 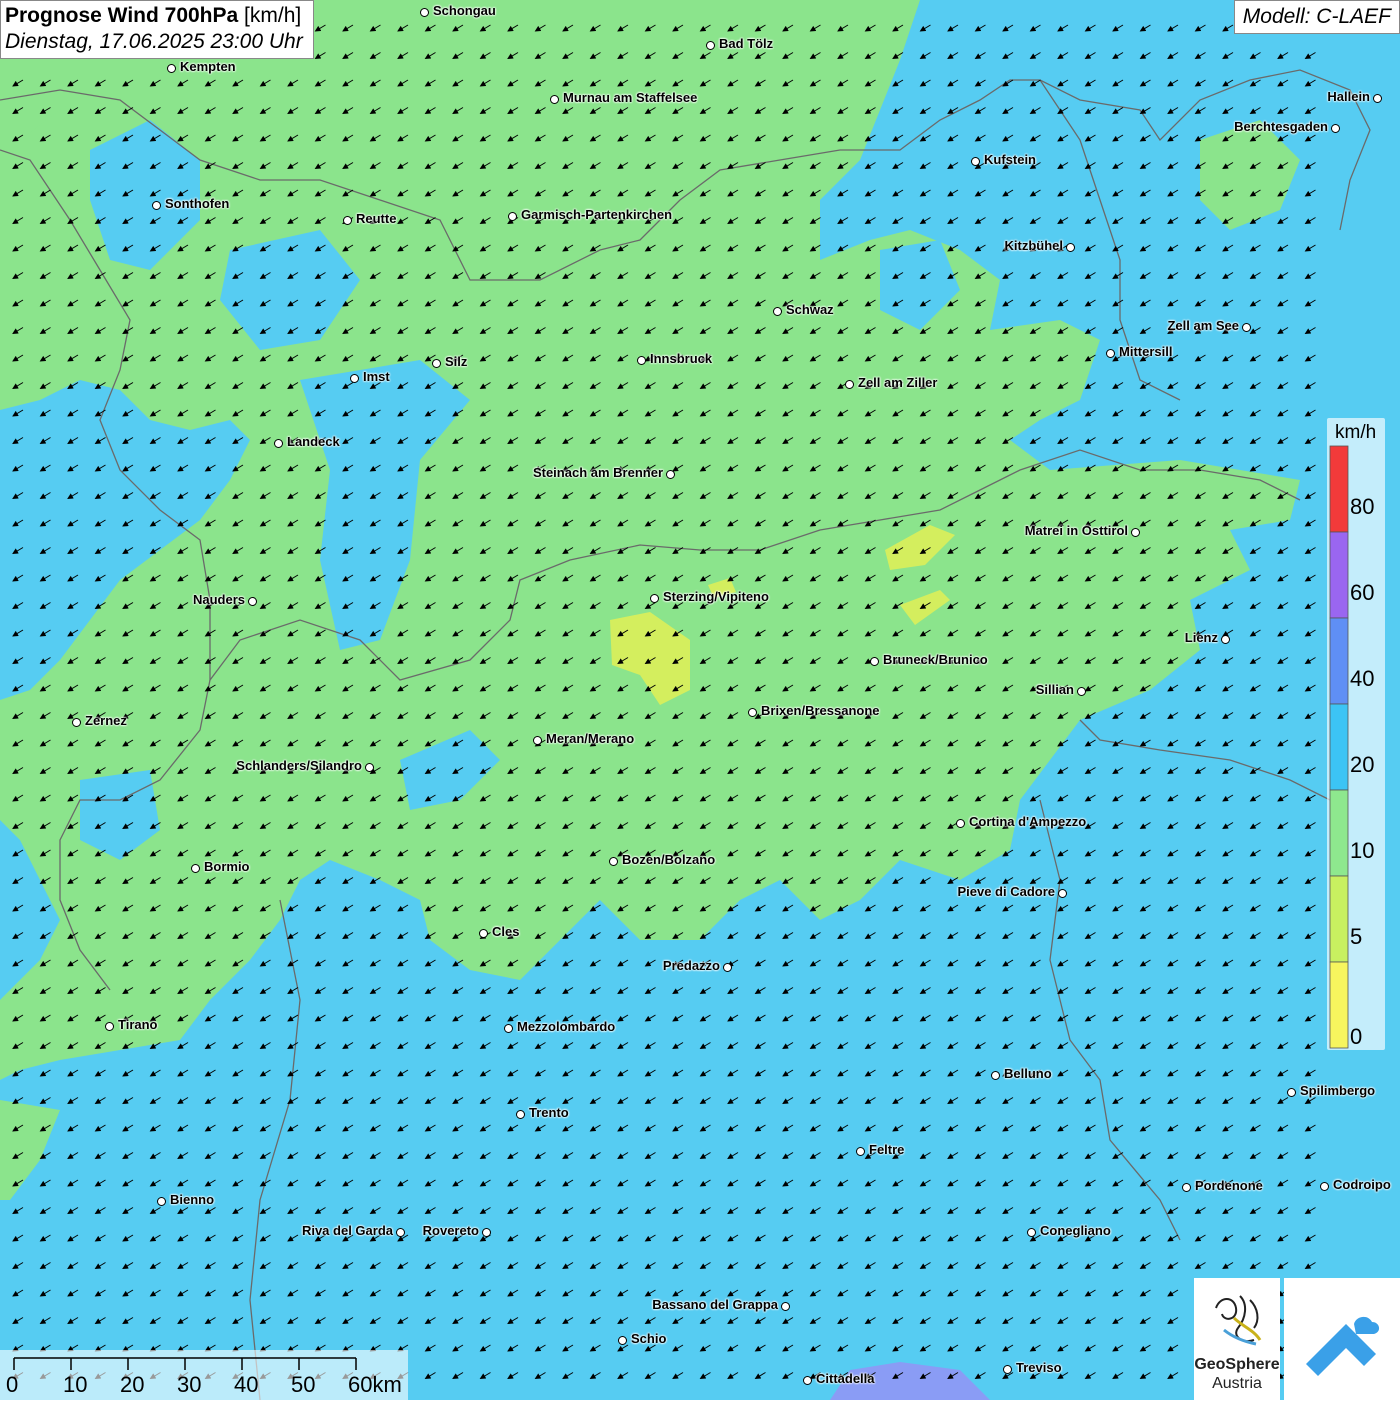 What do you see at coordinates (898, 382) in the screenshot?
I see `city-label: Zell am Ziller` at bounding box center [898, 382].